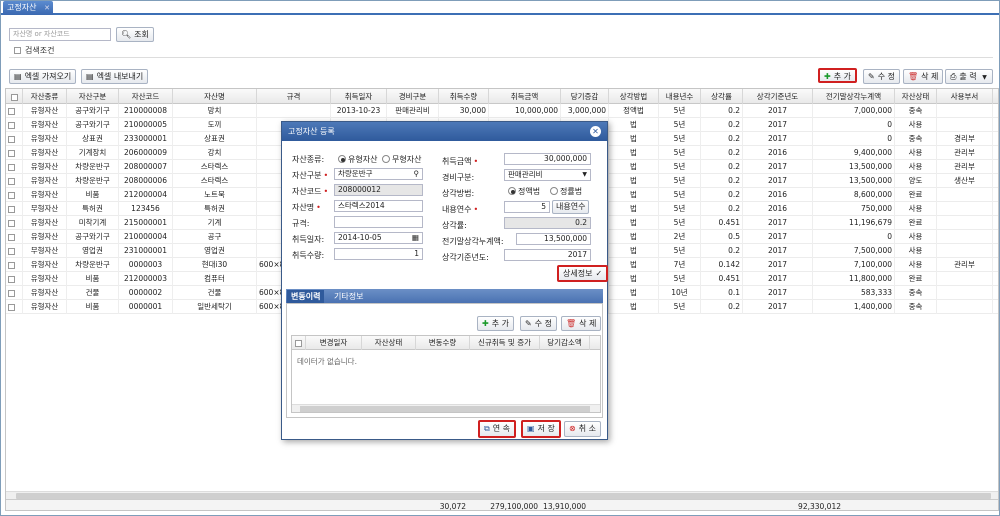 This screenshot has width=1000, height=516. What do you see at coordinates (680, 139) in the screenshot?
I see `table-cell: 5년` at bounding box center [680, 139].